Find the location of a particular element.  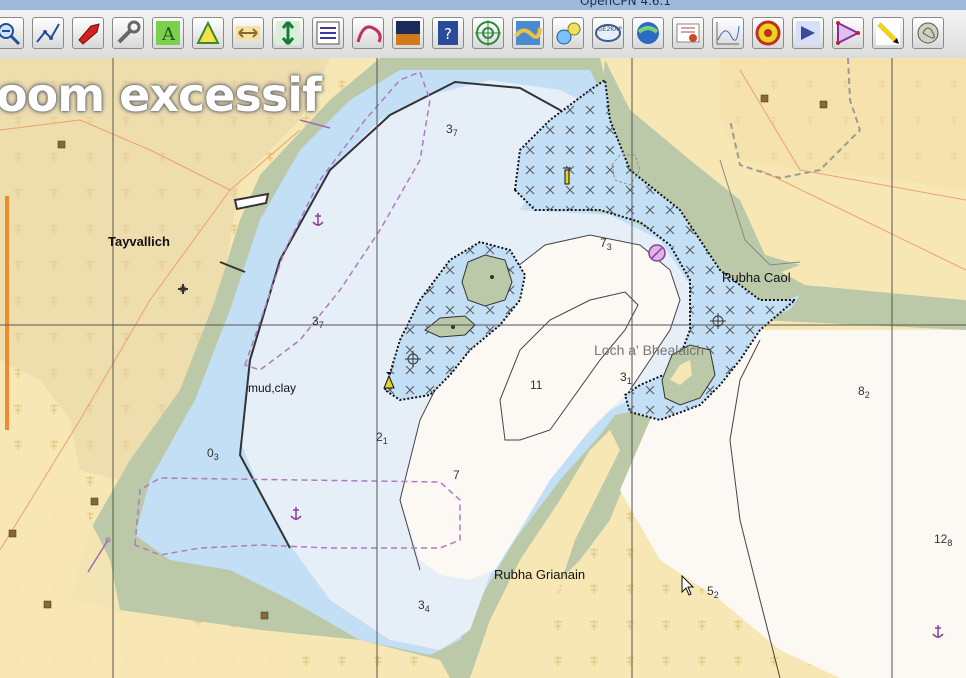

sounding-label: 21 is located at coordinates (382, 438).